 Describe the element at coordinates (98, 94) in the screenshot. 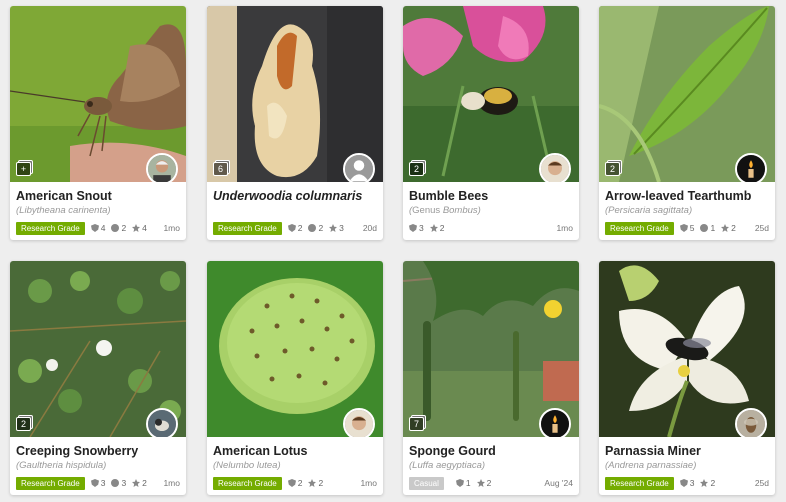

I see `observation-photo: +` at that location.